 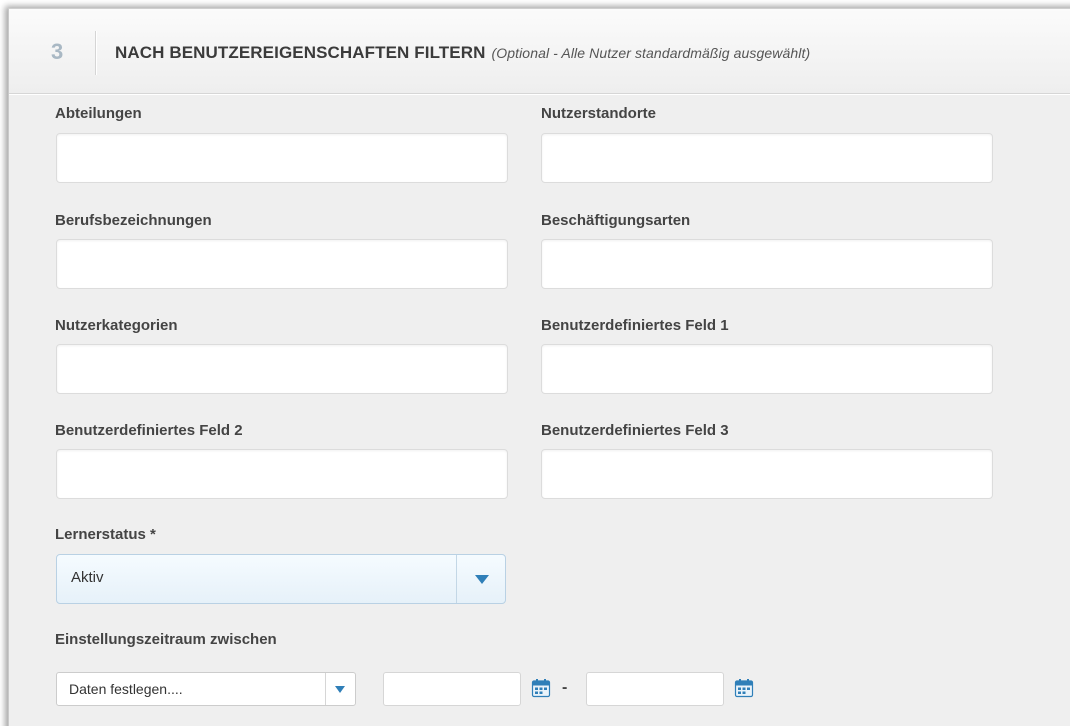 I want to click on custom-field-1-label: Benutzerdefiniertes Feld 1, so click(x=635, y=325).